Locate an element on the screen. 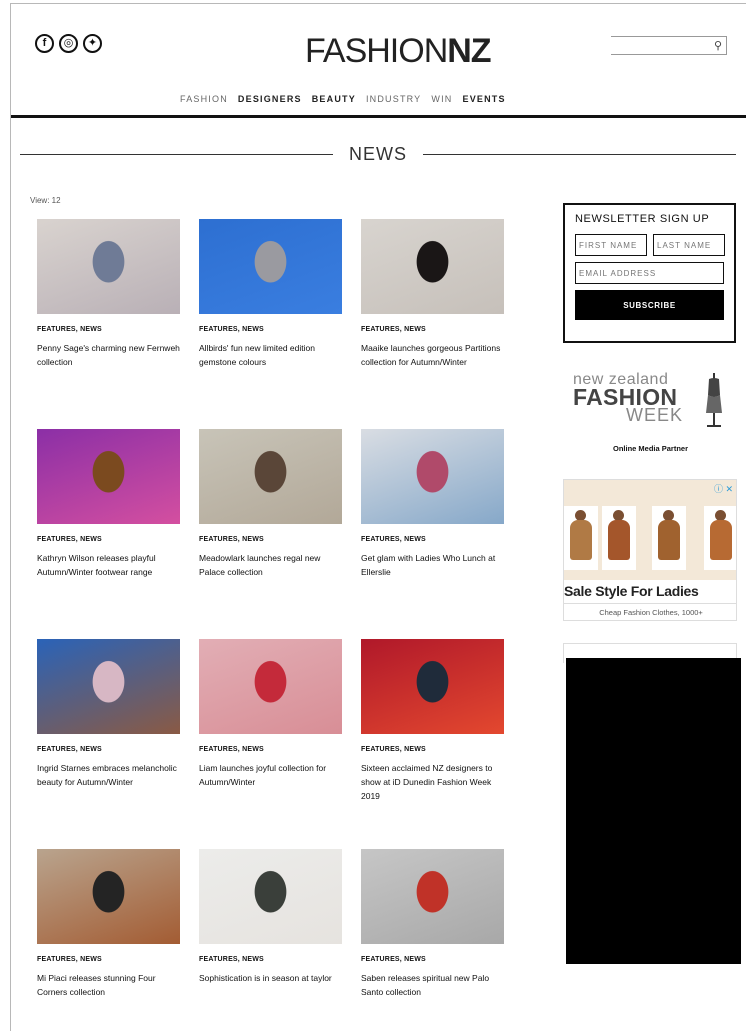 The width and height of the screenshot is (746, 1031). facebook-icon: f is located at coordinates (44, 43).